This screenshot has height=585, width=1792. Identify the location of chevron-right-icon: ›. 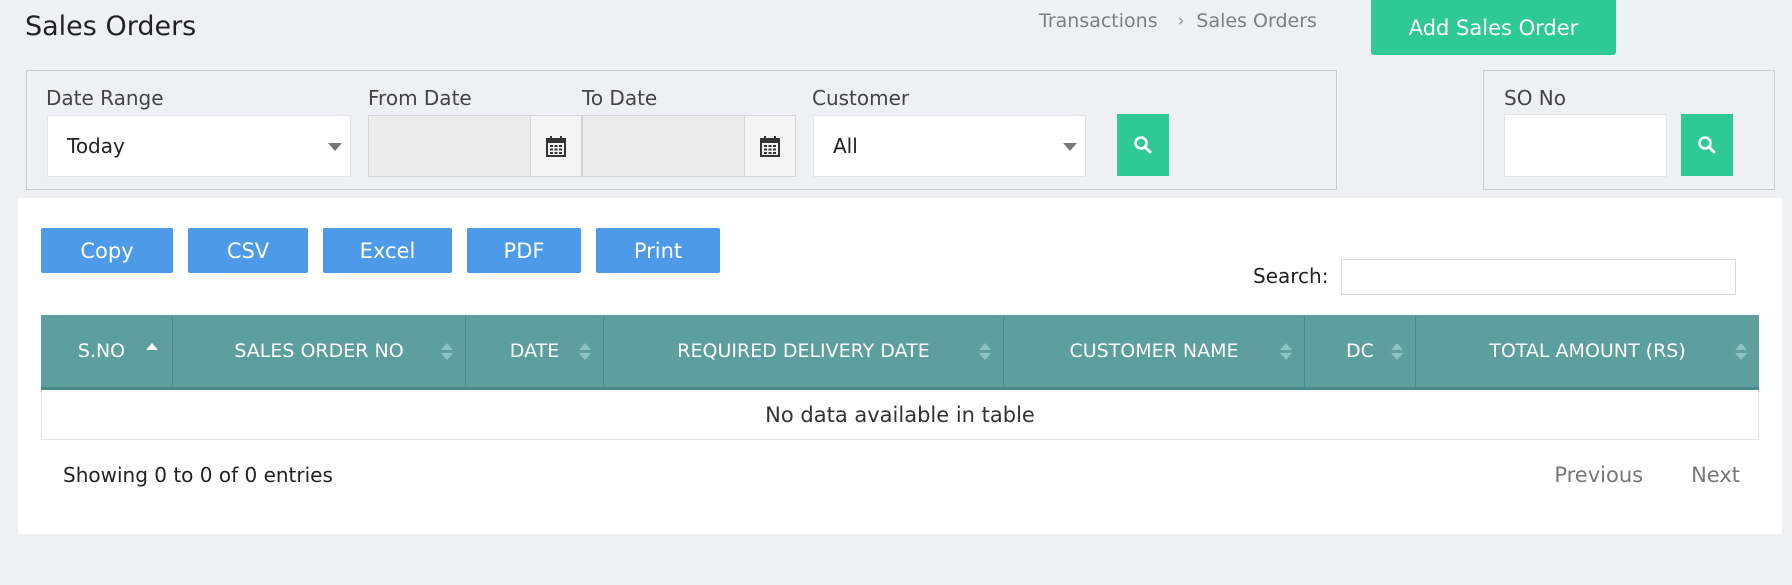
(1181, 21).